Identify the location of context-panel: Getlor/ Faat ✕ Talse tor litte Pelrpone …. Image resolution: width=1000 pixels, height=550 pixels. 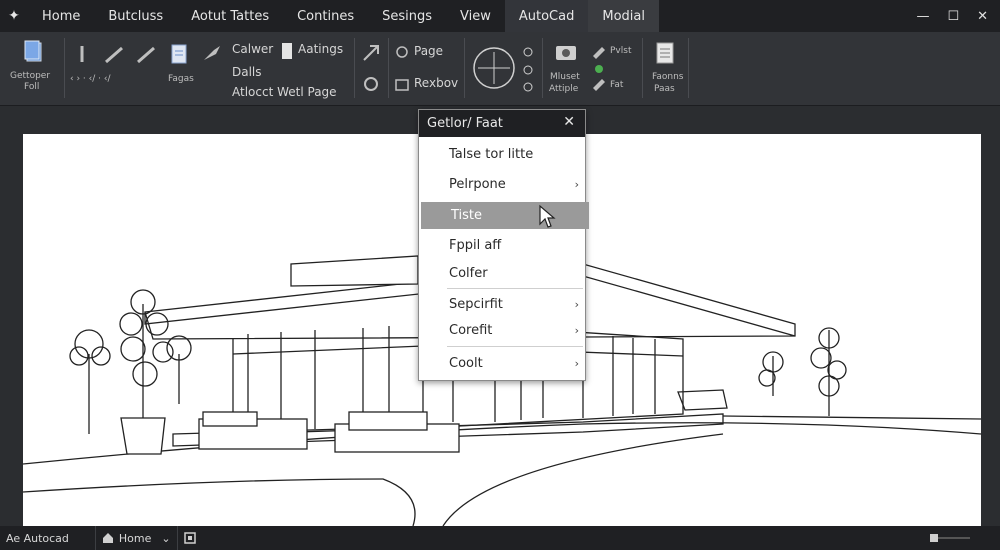
(503, 245).